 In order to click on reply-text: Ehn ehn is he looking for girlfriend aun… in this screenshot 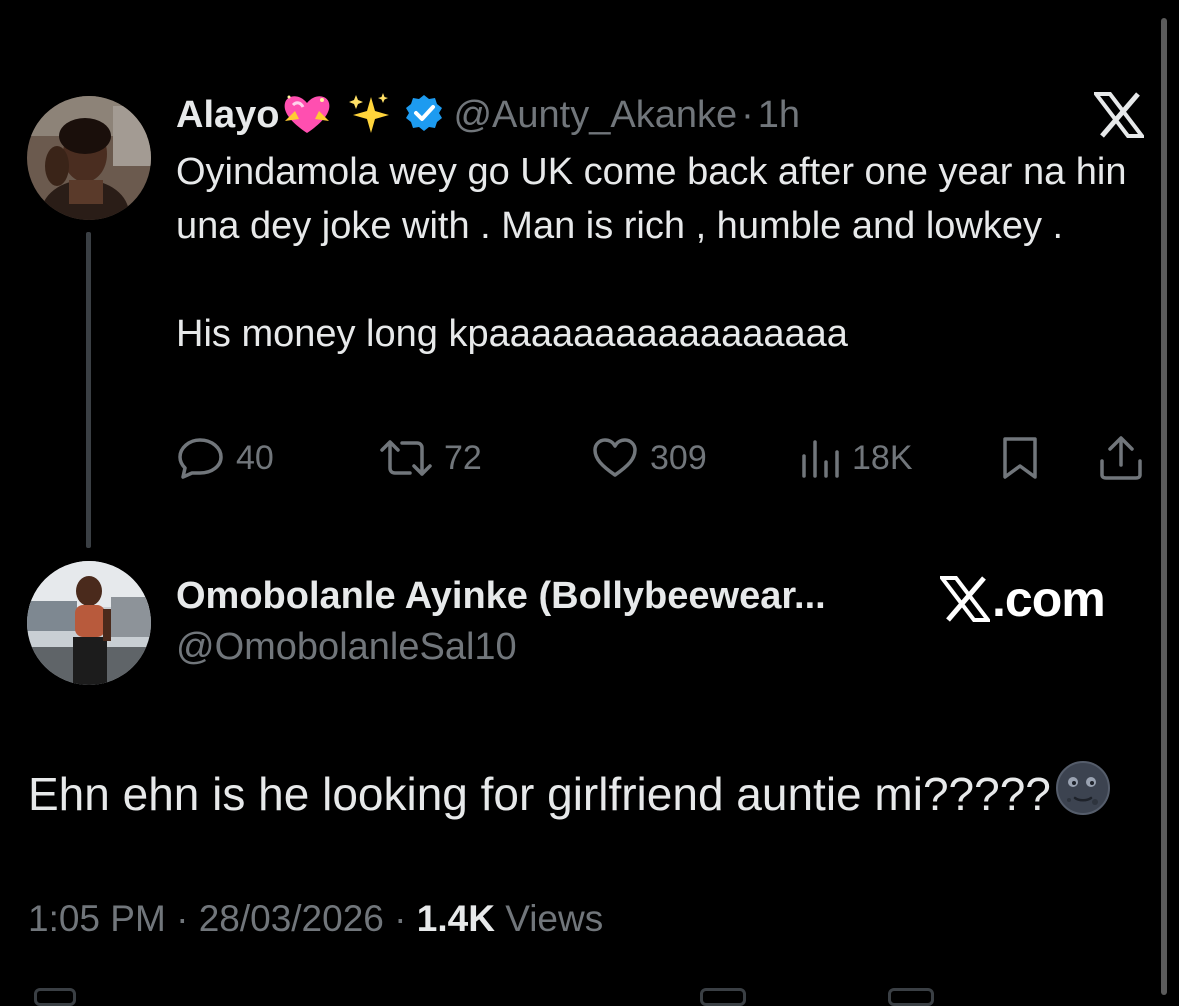, I will do `click(569, 793)`.